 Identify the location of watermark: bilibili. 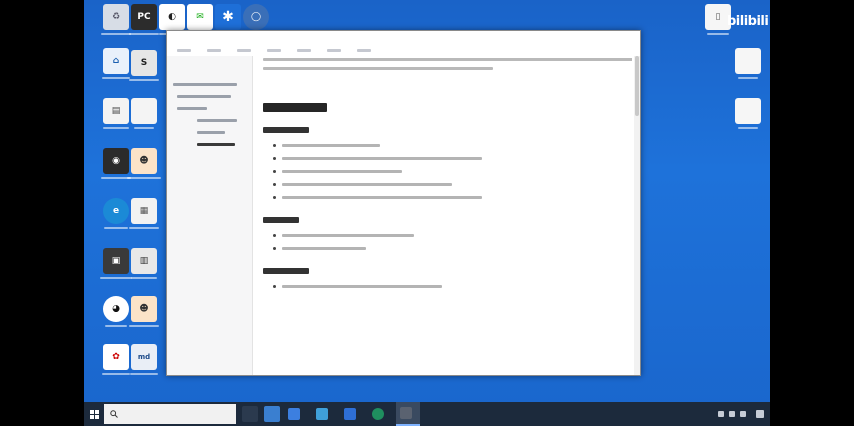
(745, 21).